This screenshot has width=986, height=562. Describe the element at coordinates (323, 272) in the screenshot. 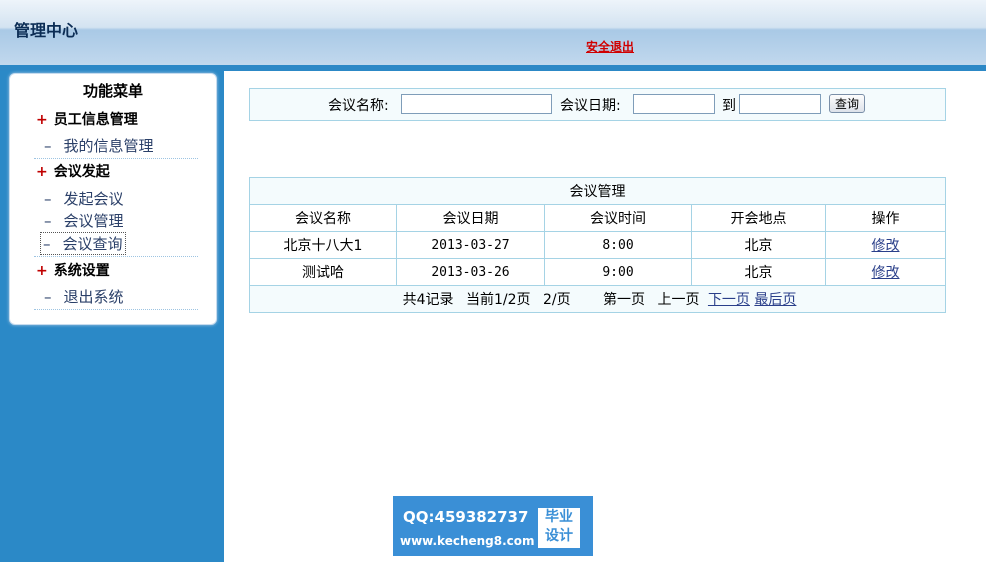

I see `meeting-name-cell: 测试哈` at that location.